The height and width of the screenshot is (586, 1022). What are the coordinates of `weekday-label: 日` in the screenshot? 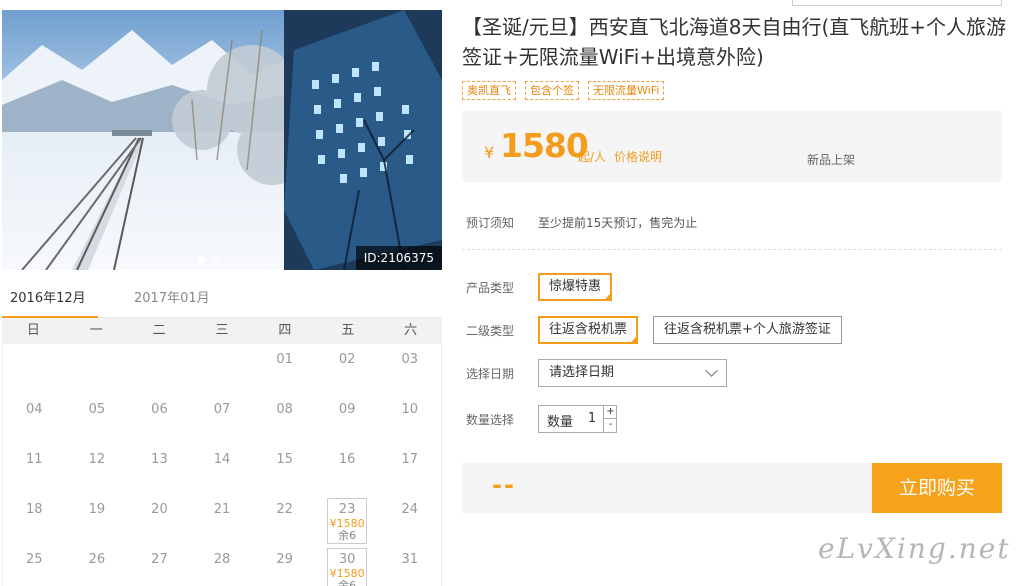 It's located at (33, 330).